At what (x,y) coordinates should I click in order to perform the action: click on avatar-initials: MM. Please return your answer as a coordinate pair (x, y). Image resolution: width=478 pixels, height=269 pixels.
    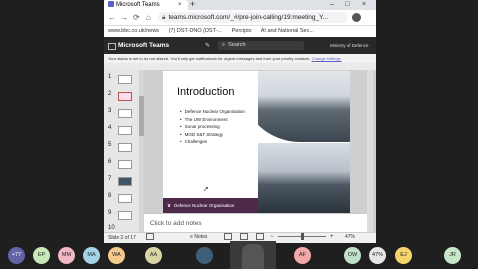
    Looking at the image, I should click on (66, 255).